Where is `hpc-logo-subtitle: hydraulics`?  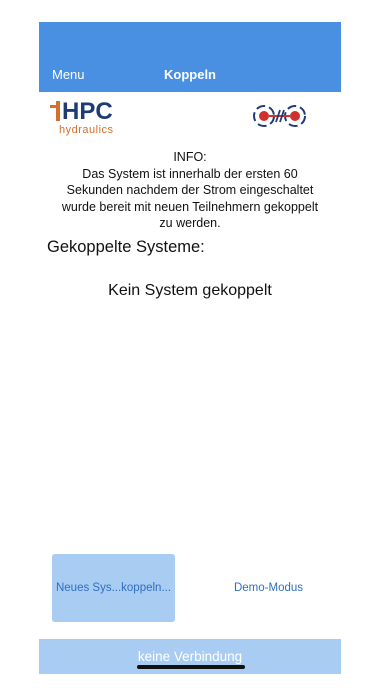
hpc-logo-subtitle: hydraulics is located at coordinates (86, 130).